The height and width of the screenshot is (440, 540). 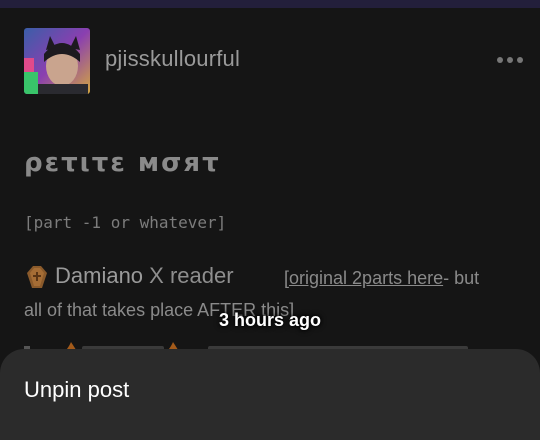 I want to click on avatar-image, so click(x=57, y=61).